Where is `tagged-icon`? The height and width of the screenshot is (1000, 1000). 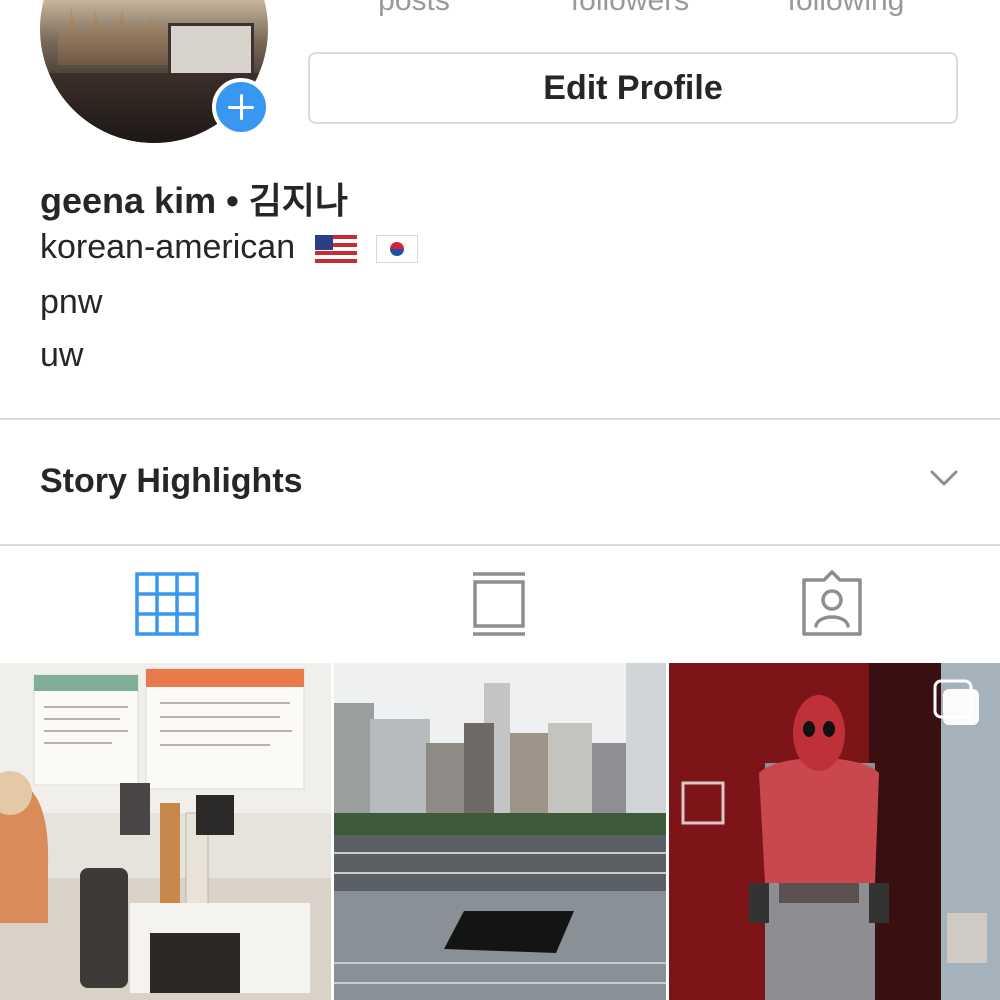
tagged-icon is located at coordinates (832, 604).